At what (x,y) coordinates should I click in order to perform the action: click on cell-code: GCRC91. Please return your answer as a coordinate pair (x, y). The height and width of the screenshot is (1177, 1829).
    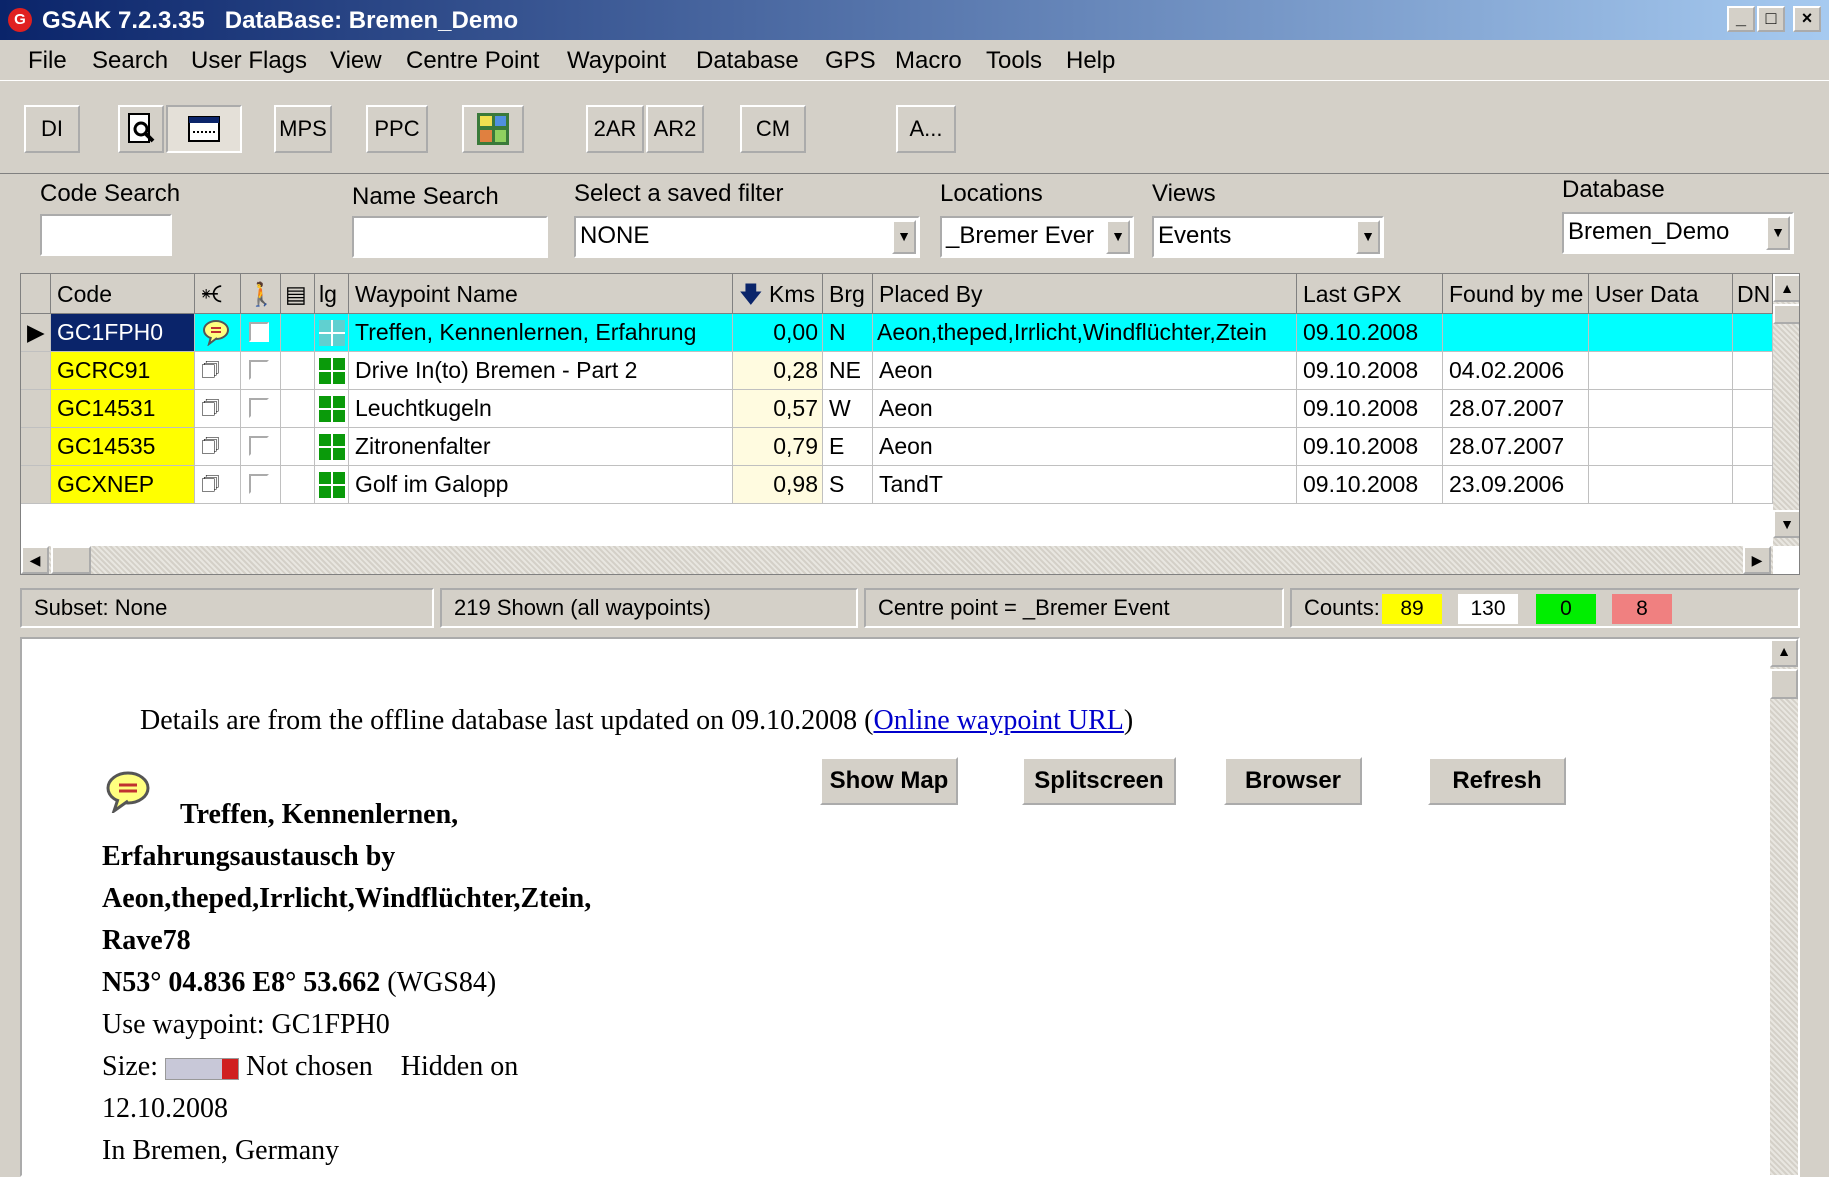
    Looking at the image, I should click on (123, 371).